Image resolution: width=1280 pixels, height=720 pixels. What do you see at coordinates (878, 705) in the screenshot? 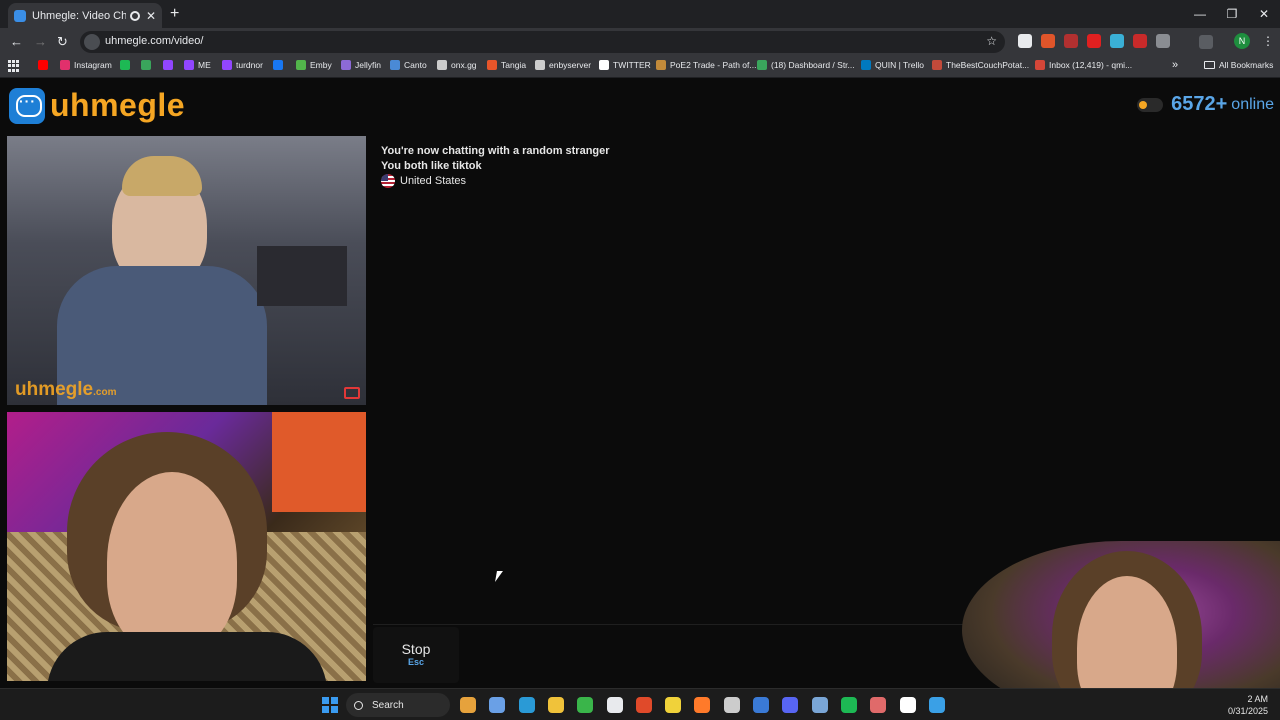
I see `app-icon` at bounding box center [878, 705].